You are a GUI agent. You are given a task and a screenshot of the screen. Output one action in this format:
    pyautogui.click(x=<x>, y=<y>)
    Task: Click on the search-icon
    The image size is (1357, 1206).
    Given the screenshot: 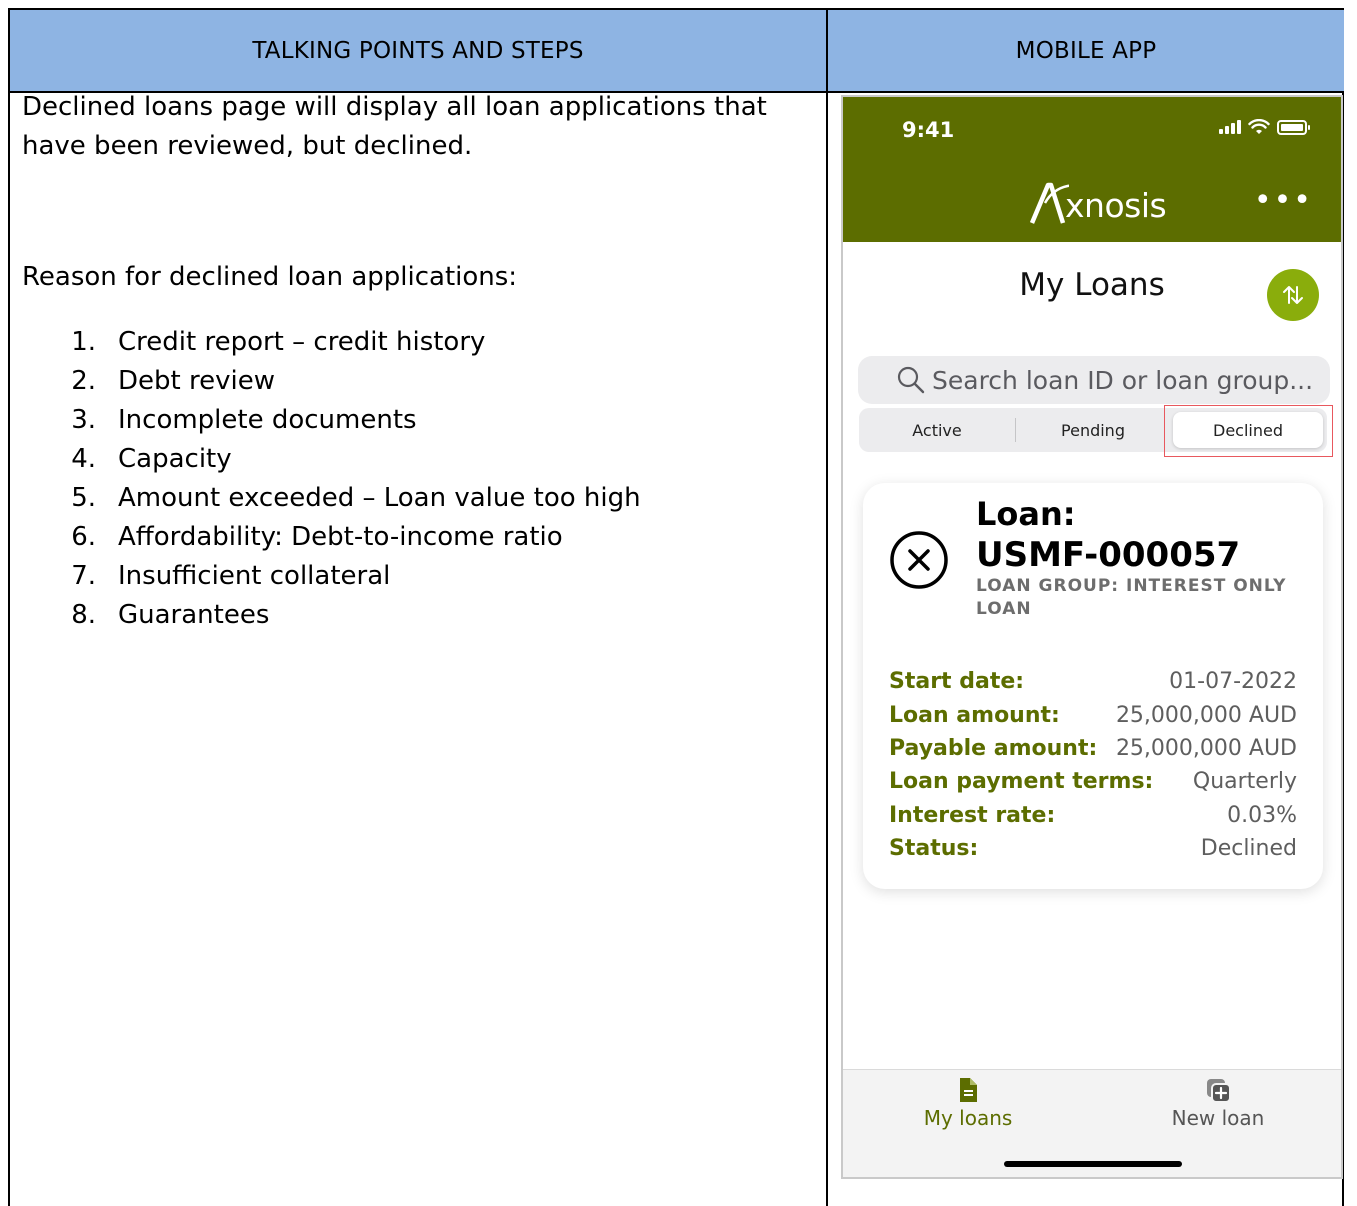 What is the action you would take?
    pyautogui.click(x=911, y=380)
    